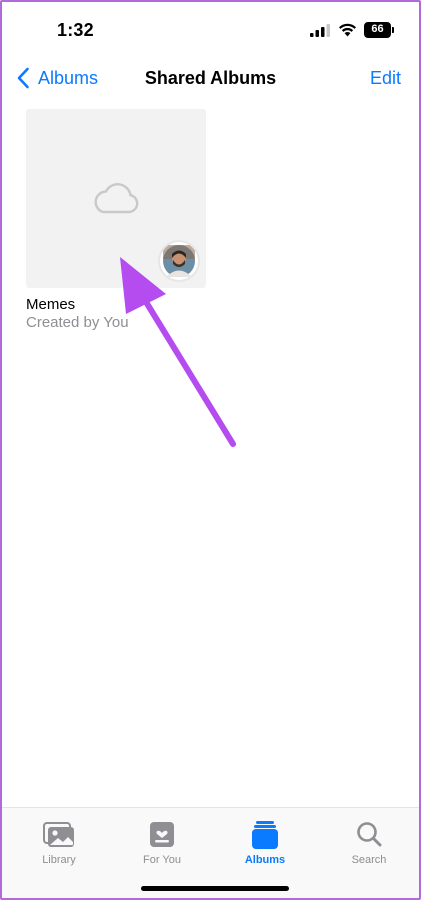 The width and height of the screenshot is (421, 900). I want to click on album-thumbnail, so click(116, 198).